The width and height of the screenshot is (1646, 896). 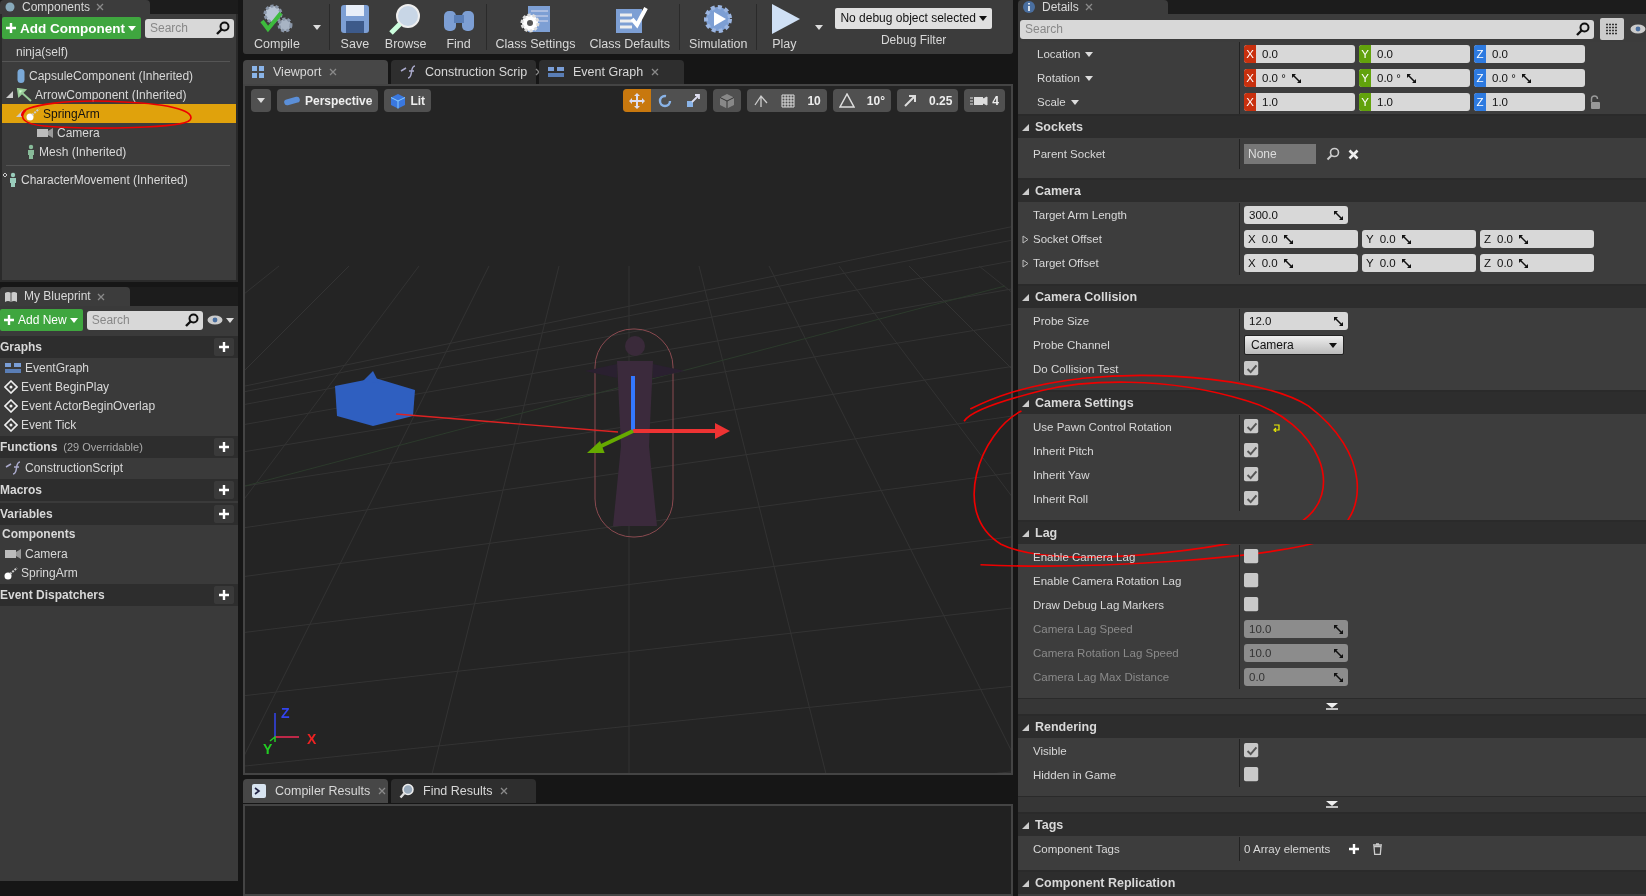 I want to click on number-field: X 0.0 °, so click(x=1299, y=78).